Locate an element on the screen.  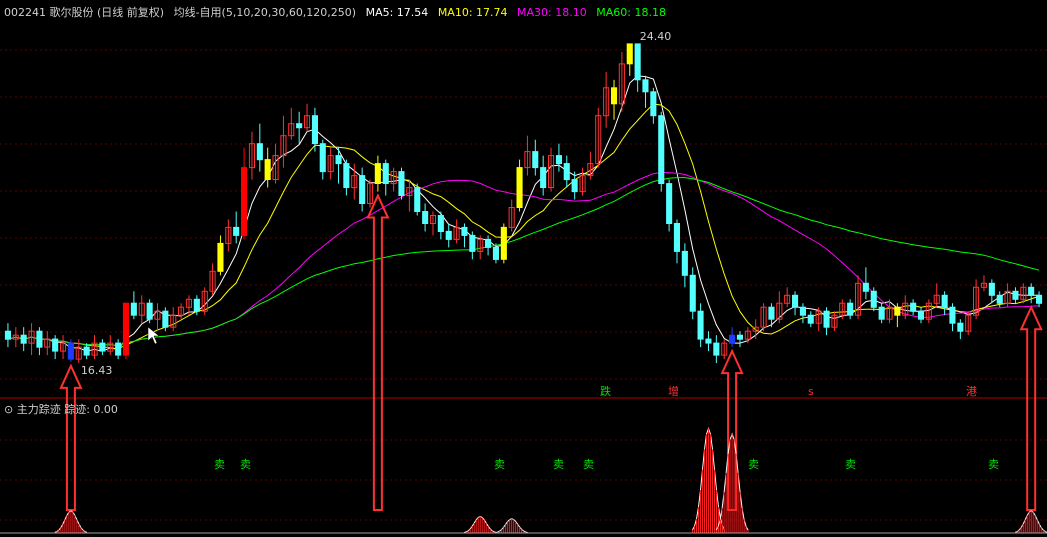
signal-mark-label: s is located at coordinates (811, 391).